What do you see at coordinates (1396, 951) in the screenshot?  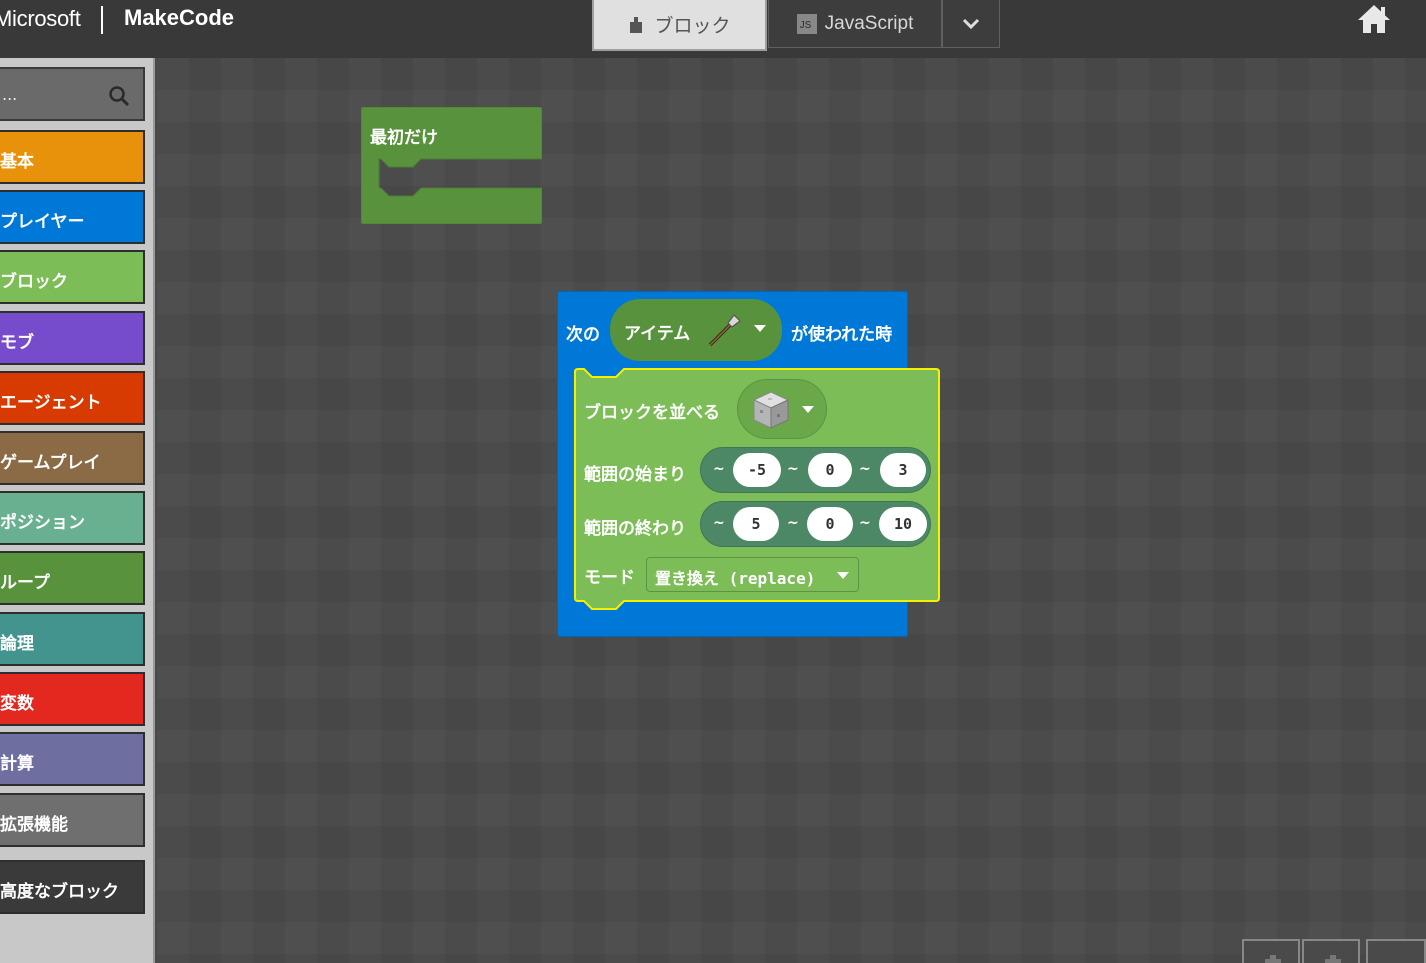 I see `zoom-button` at bounding box center [1396, 951].